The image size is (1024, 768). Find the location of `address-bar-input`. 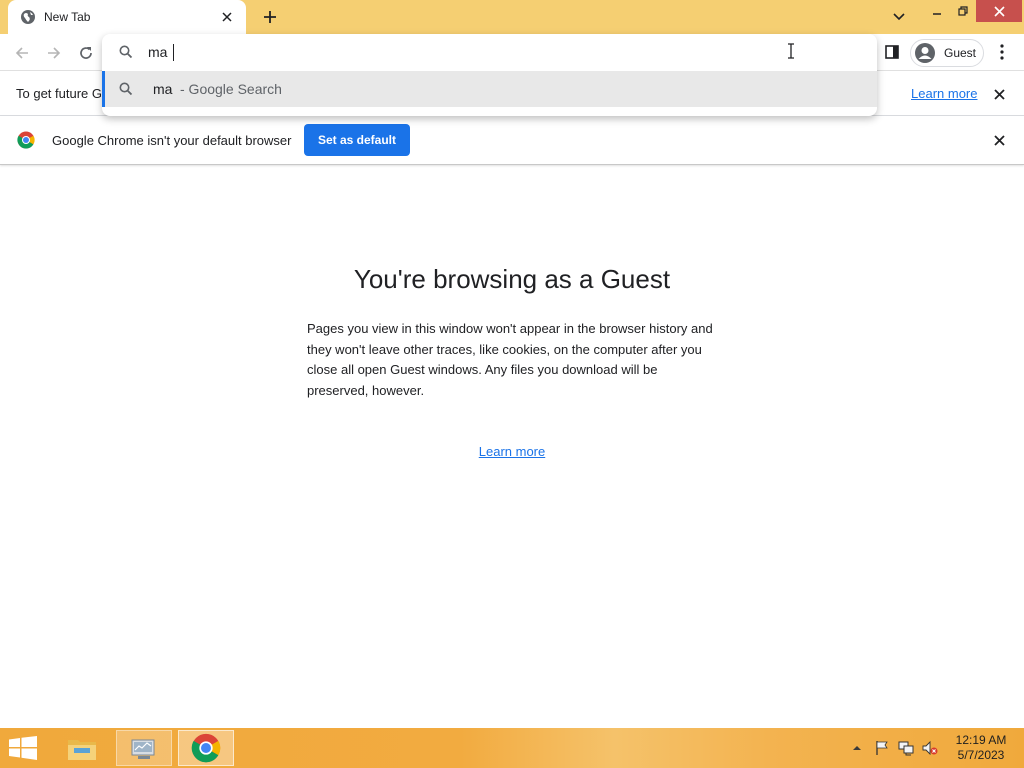

address-bar-input is located at coordinates (498, 52).